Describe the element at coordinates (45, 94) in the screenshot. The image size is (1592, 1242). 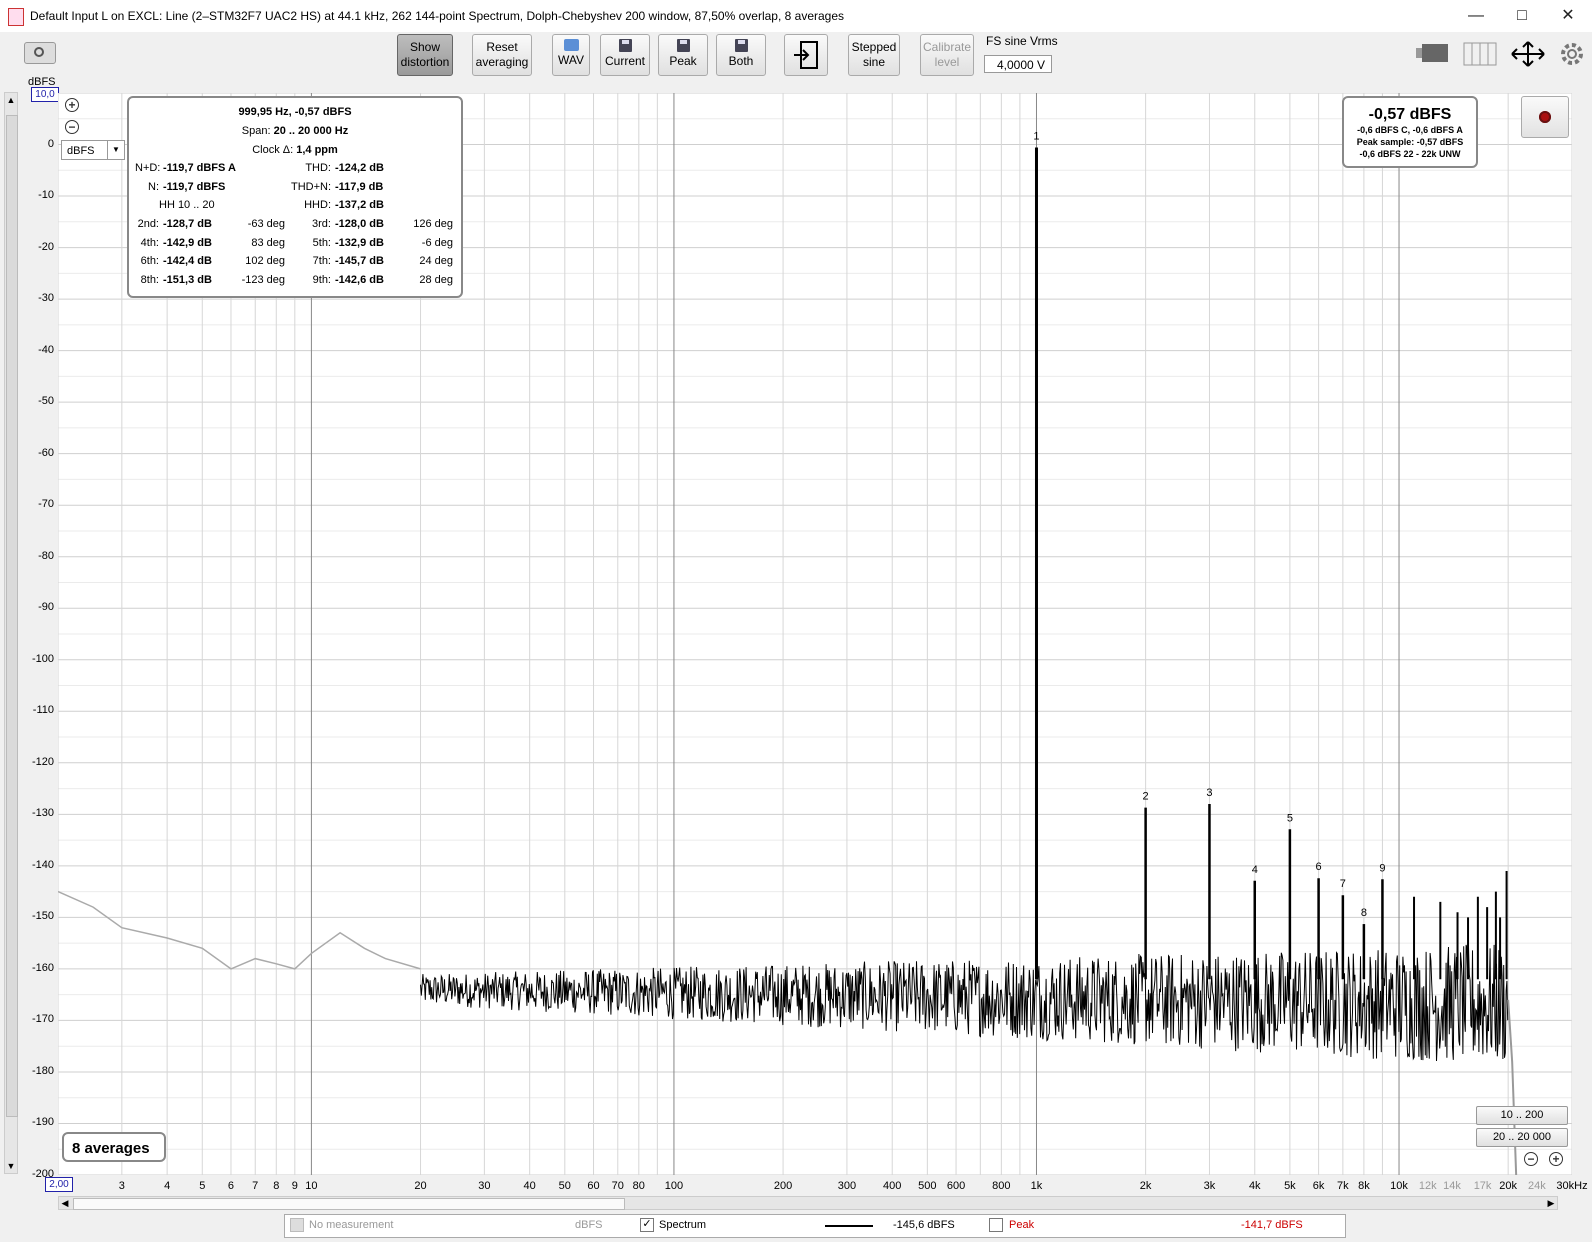
I see `y-top-field: 10,0` at that location.